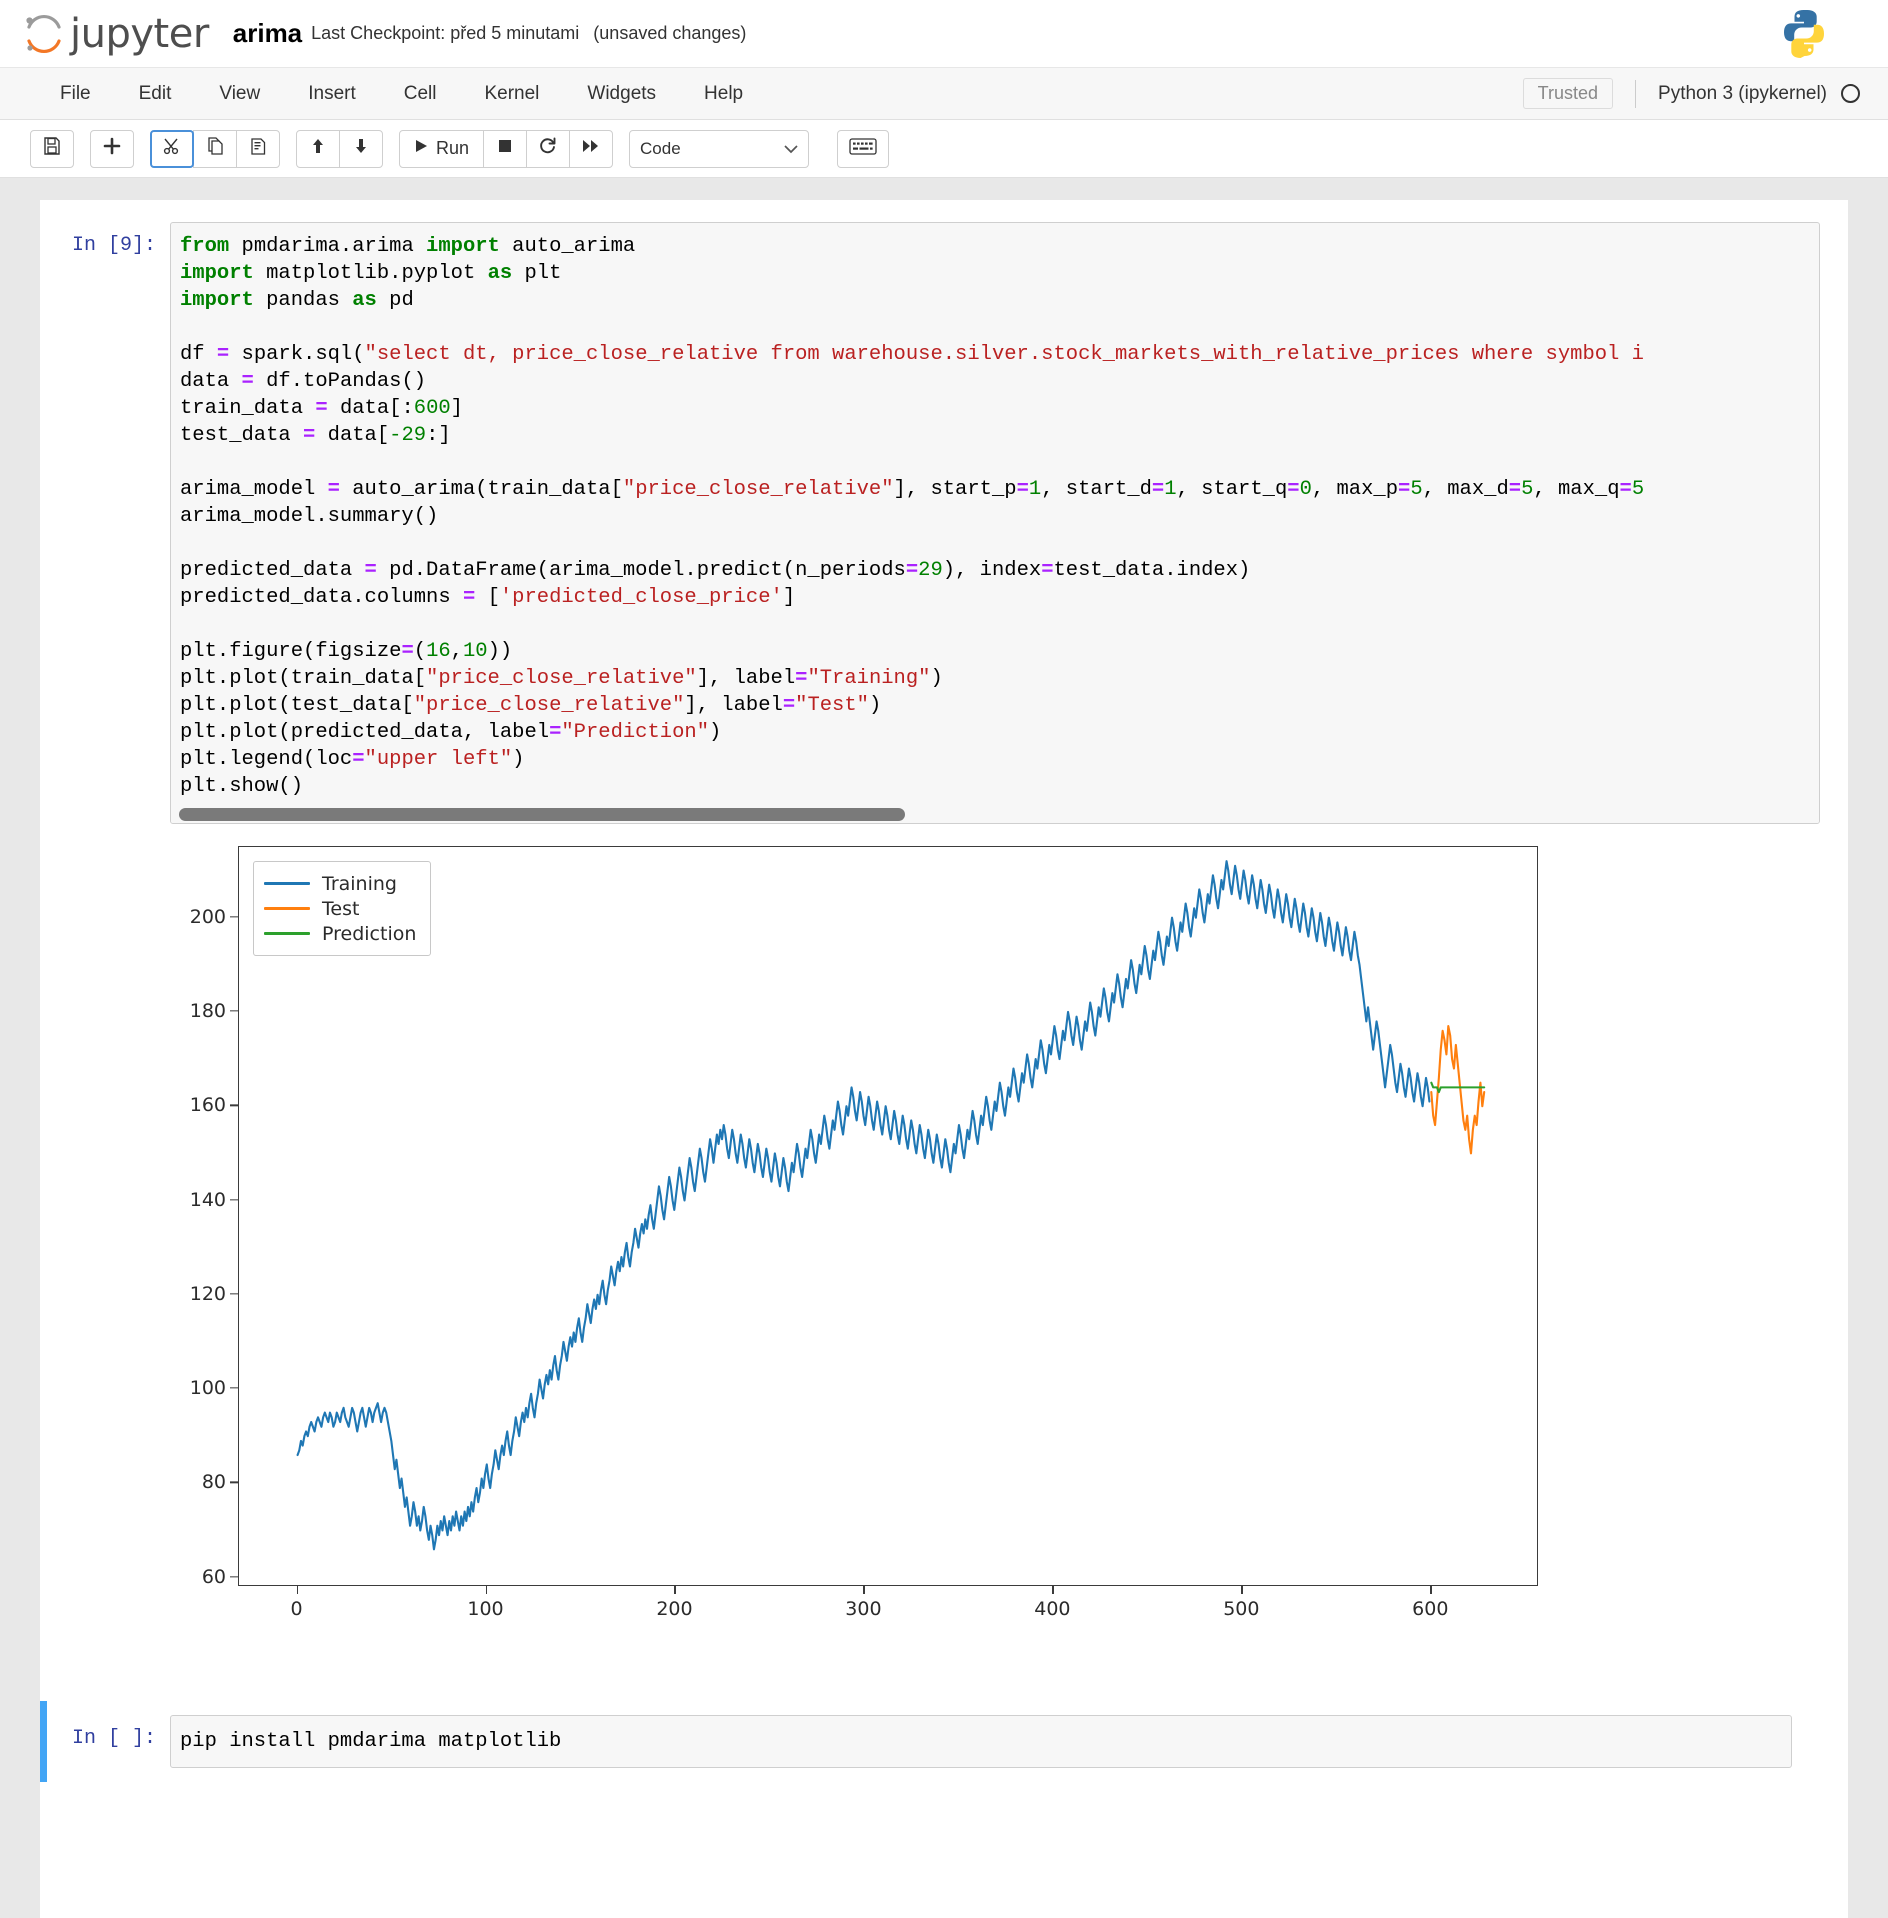  I want to click on code-cell-selected: In [ ]: pip install pmdarima matplotlib, so click(930, 1741).